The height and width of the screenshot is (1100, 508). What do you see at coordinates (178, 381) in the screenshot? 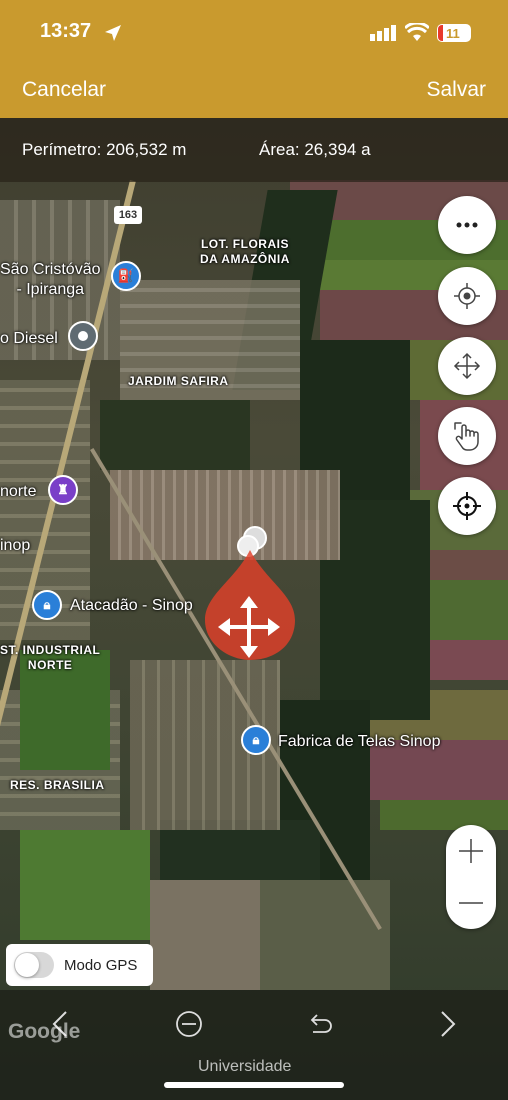
I see `label-jardim-safira: JARDIM SAFIRA` at bounding box center [178, 381].